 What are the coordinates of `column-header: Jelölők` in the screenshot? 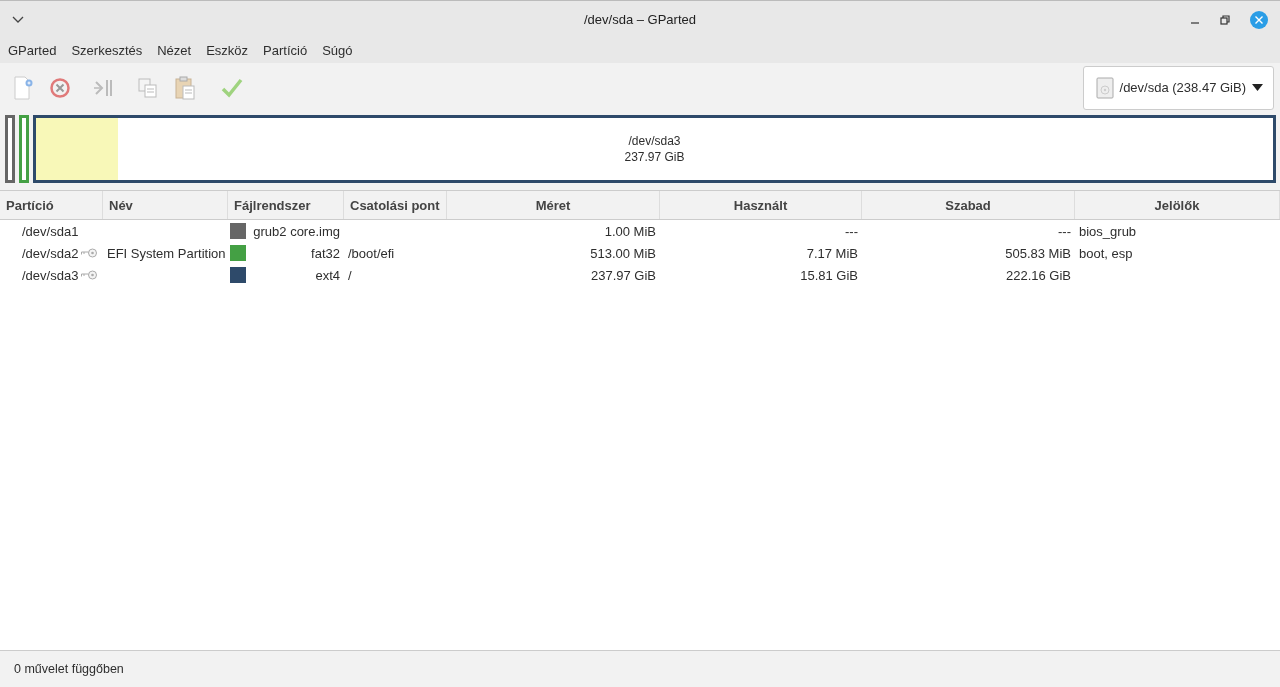 It's located at (1177, 205).